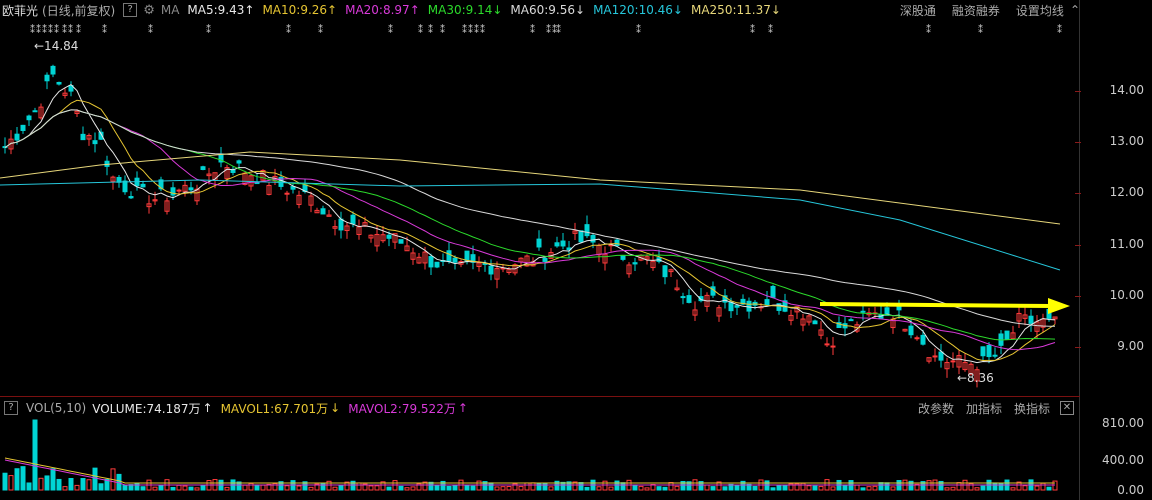 This screenshot has width=1152, height=500. What do you see at coordinates (1123, 460) in the screenshot?
I see `volume-tick-label: 400.00` at bounding box center [1123, 460].